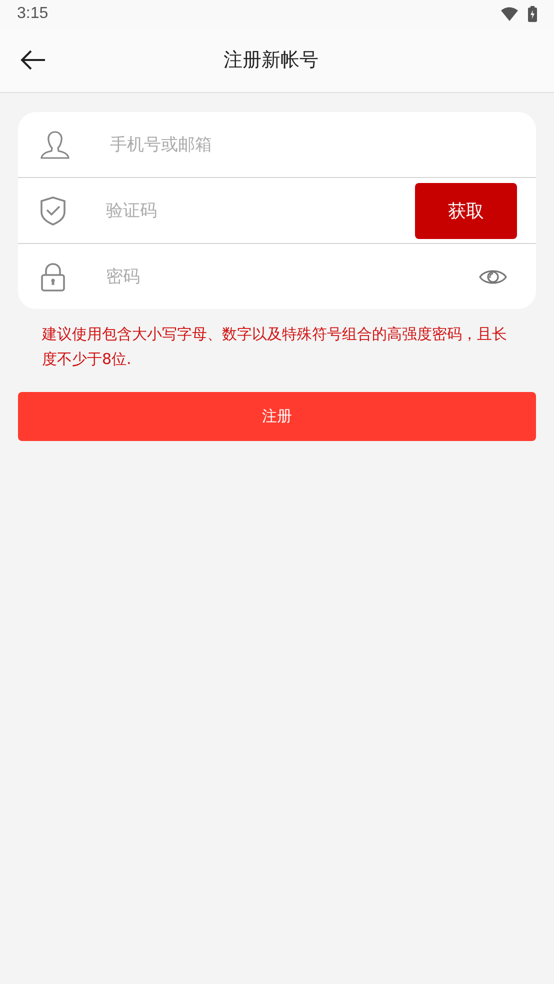  I want to click on input-field: 密码, so click(292, 276).